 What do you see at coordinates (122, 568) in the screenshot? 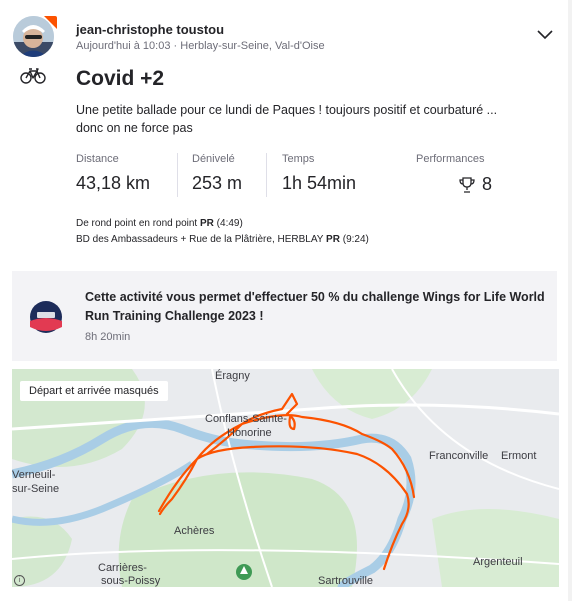
I see `map-label-carrieres: Carrières-` at bounding box center [122, 568].